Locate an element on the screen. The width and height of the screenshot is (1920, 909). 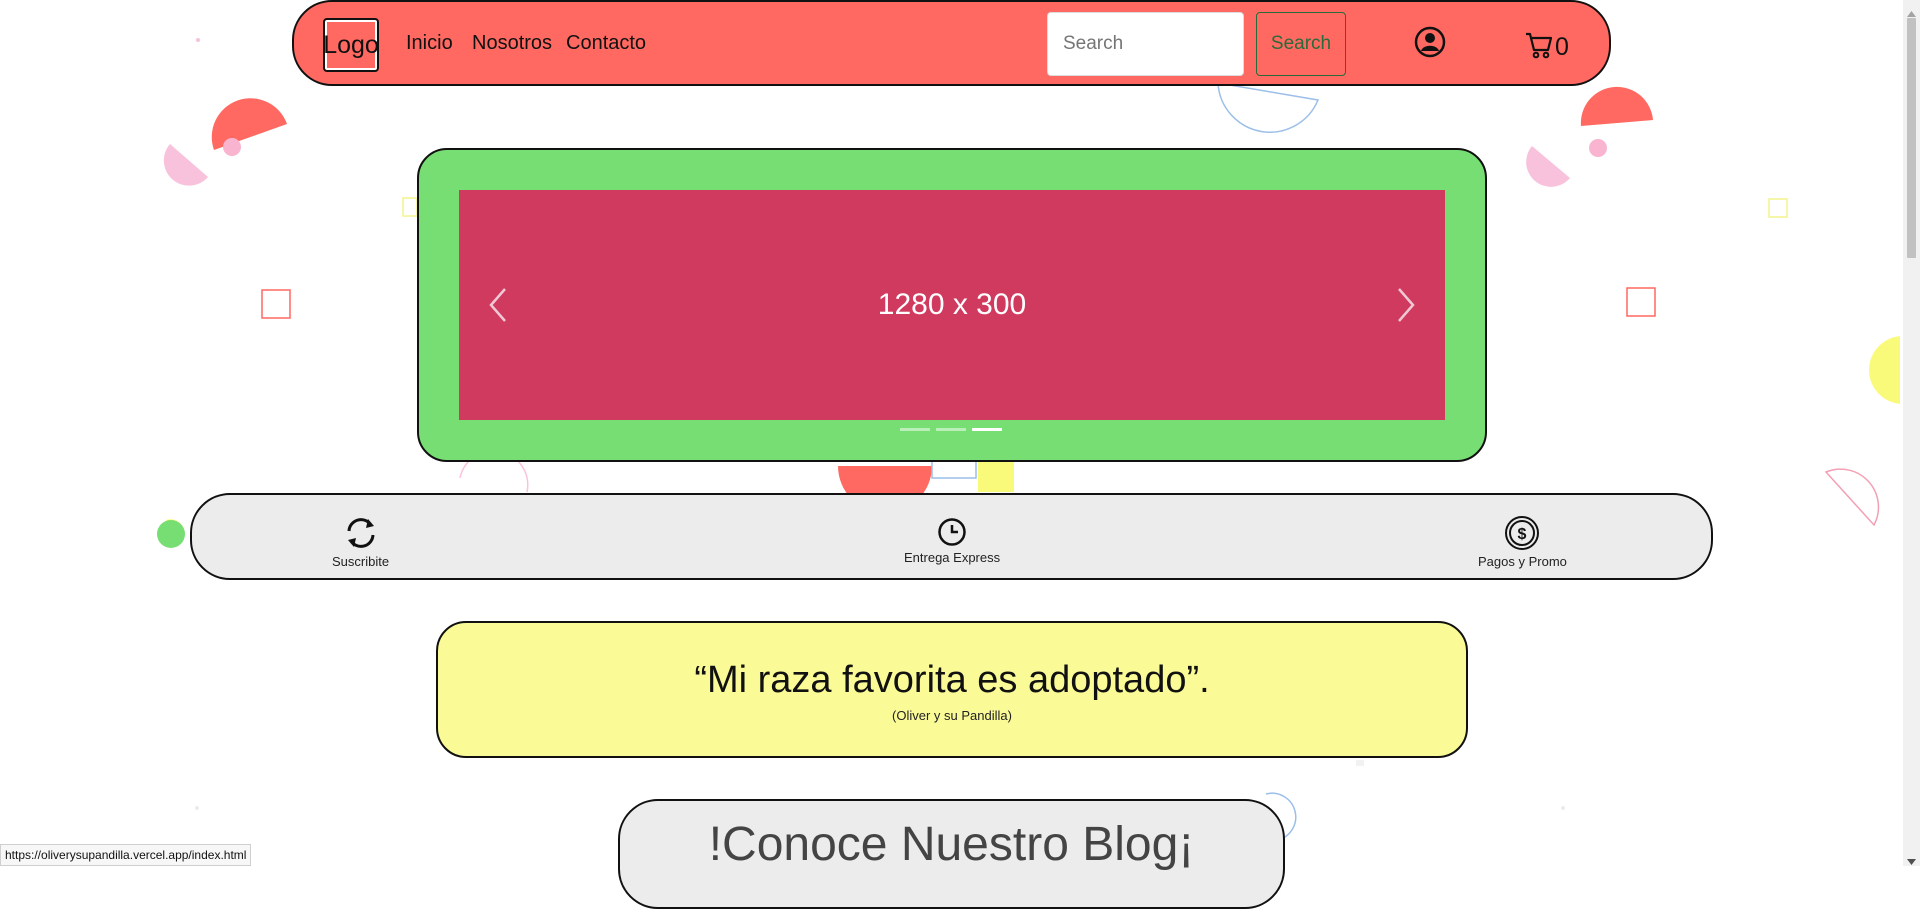
search-button: Search is located at coordinates (1301, 44).